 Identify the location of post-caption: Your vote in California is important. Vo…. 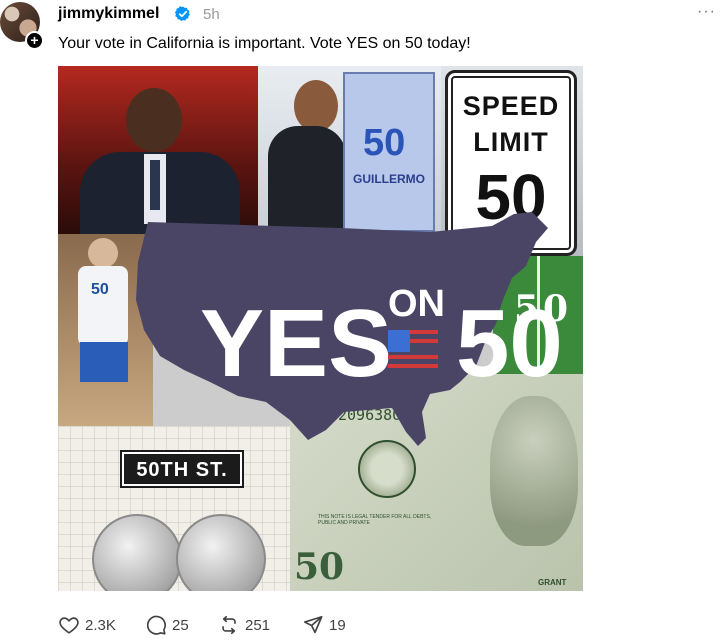
(264, 43).